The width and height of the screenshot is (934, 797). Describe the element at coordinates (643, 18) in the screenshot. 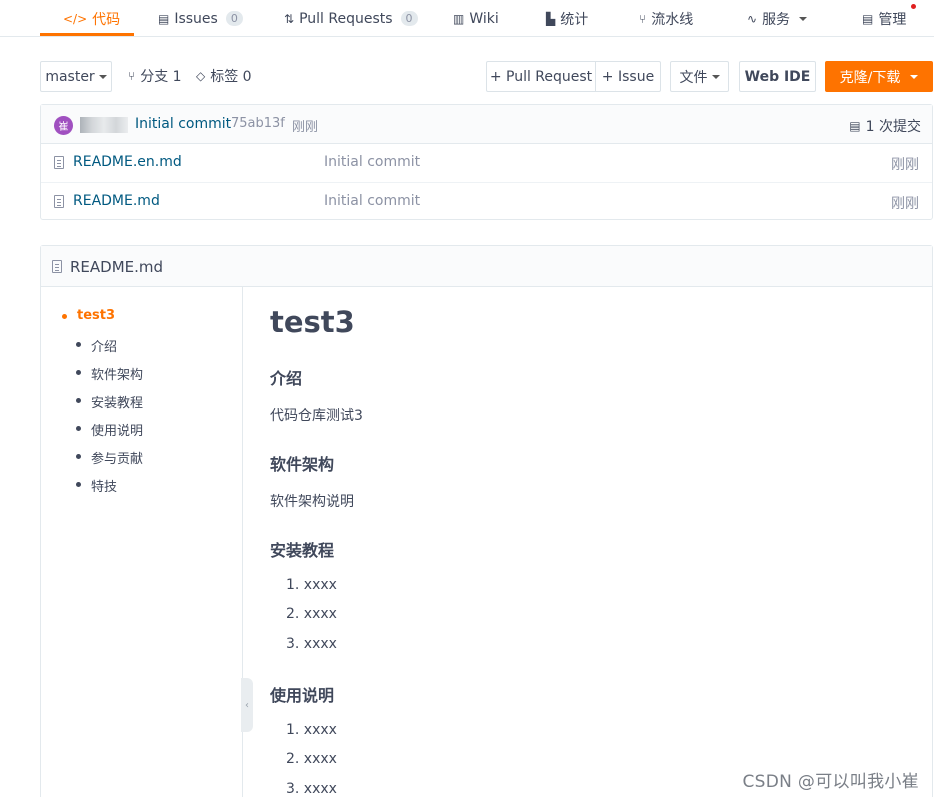

I see `pipeline-icon: ⑂` at that location.